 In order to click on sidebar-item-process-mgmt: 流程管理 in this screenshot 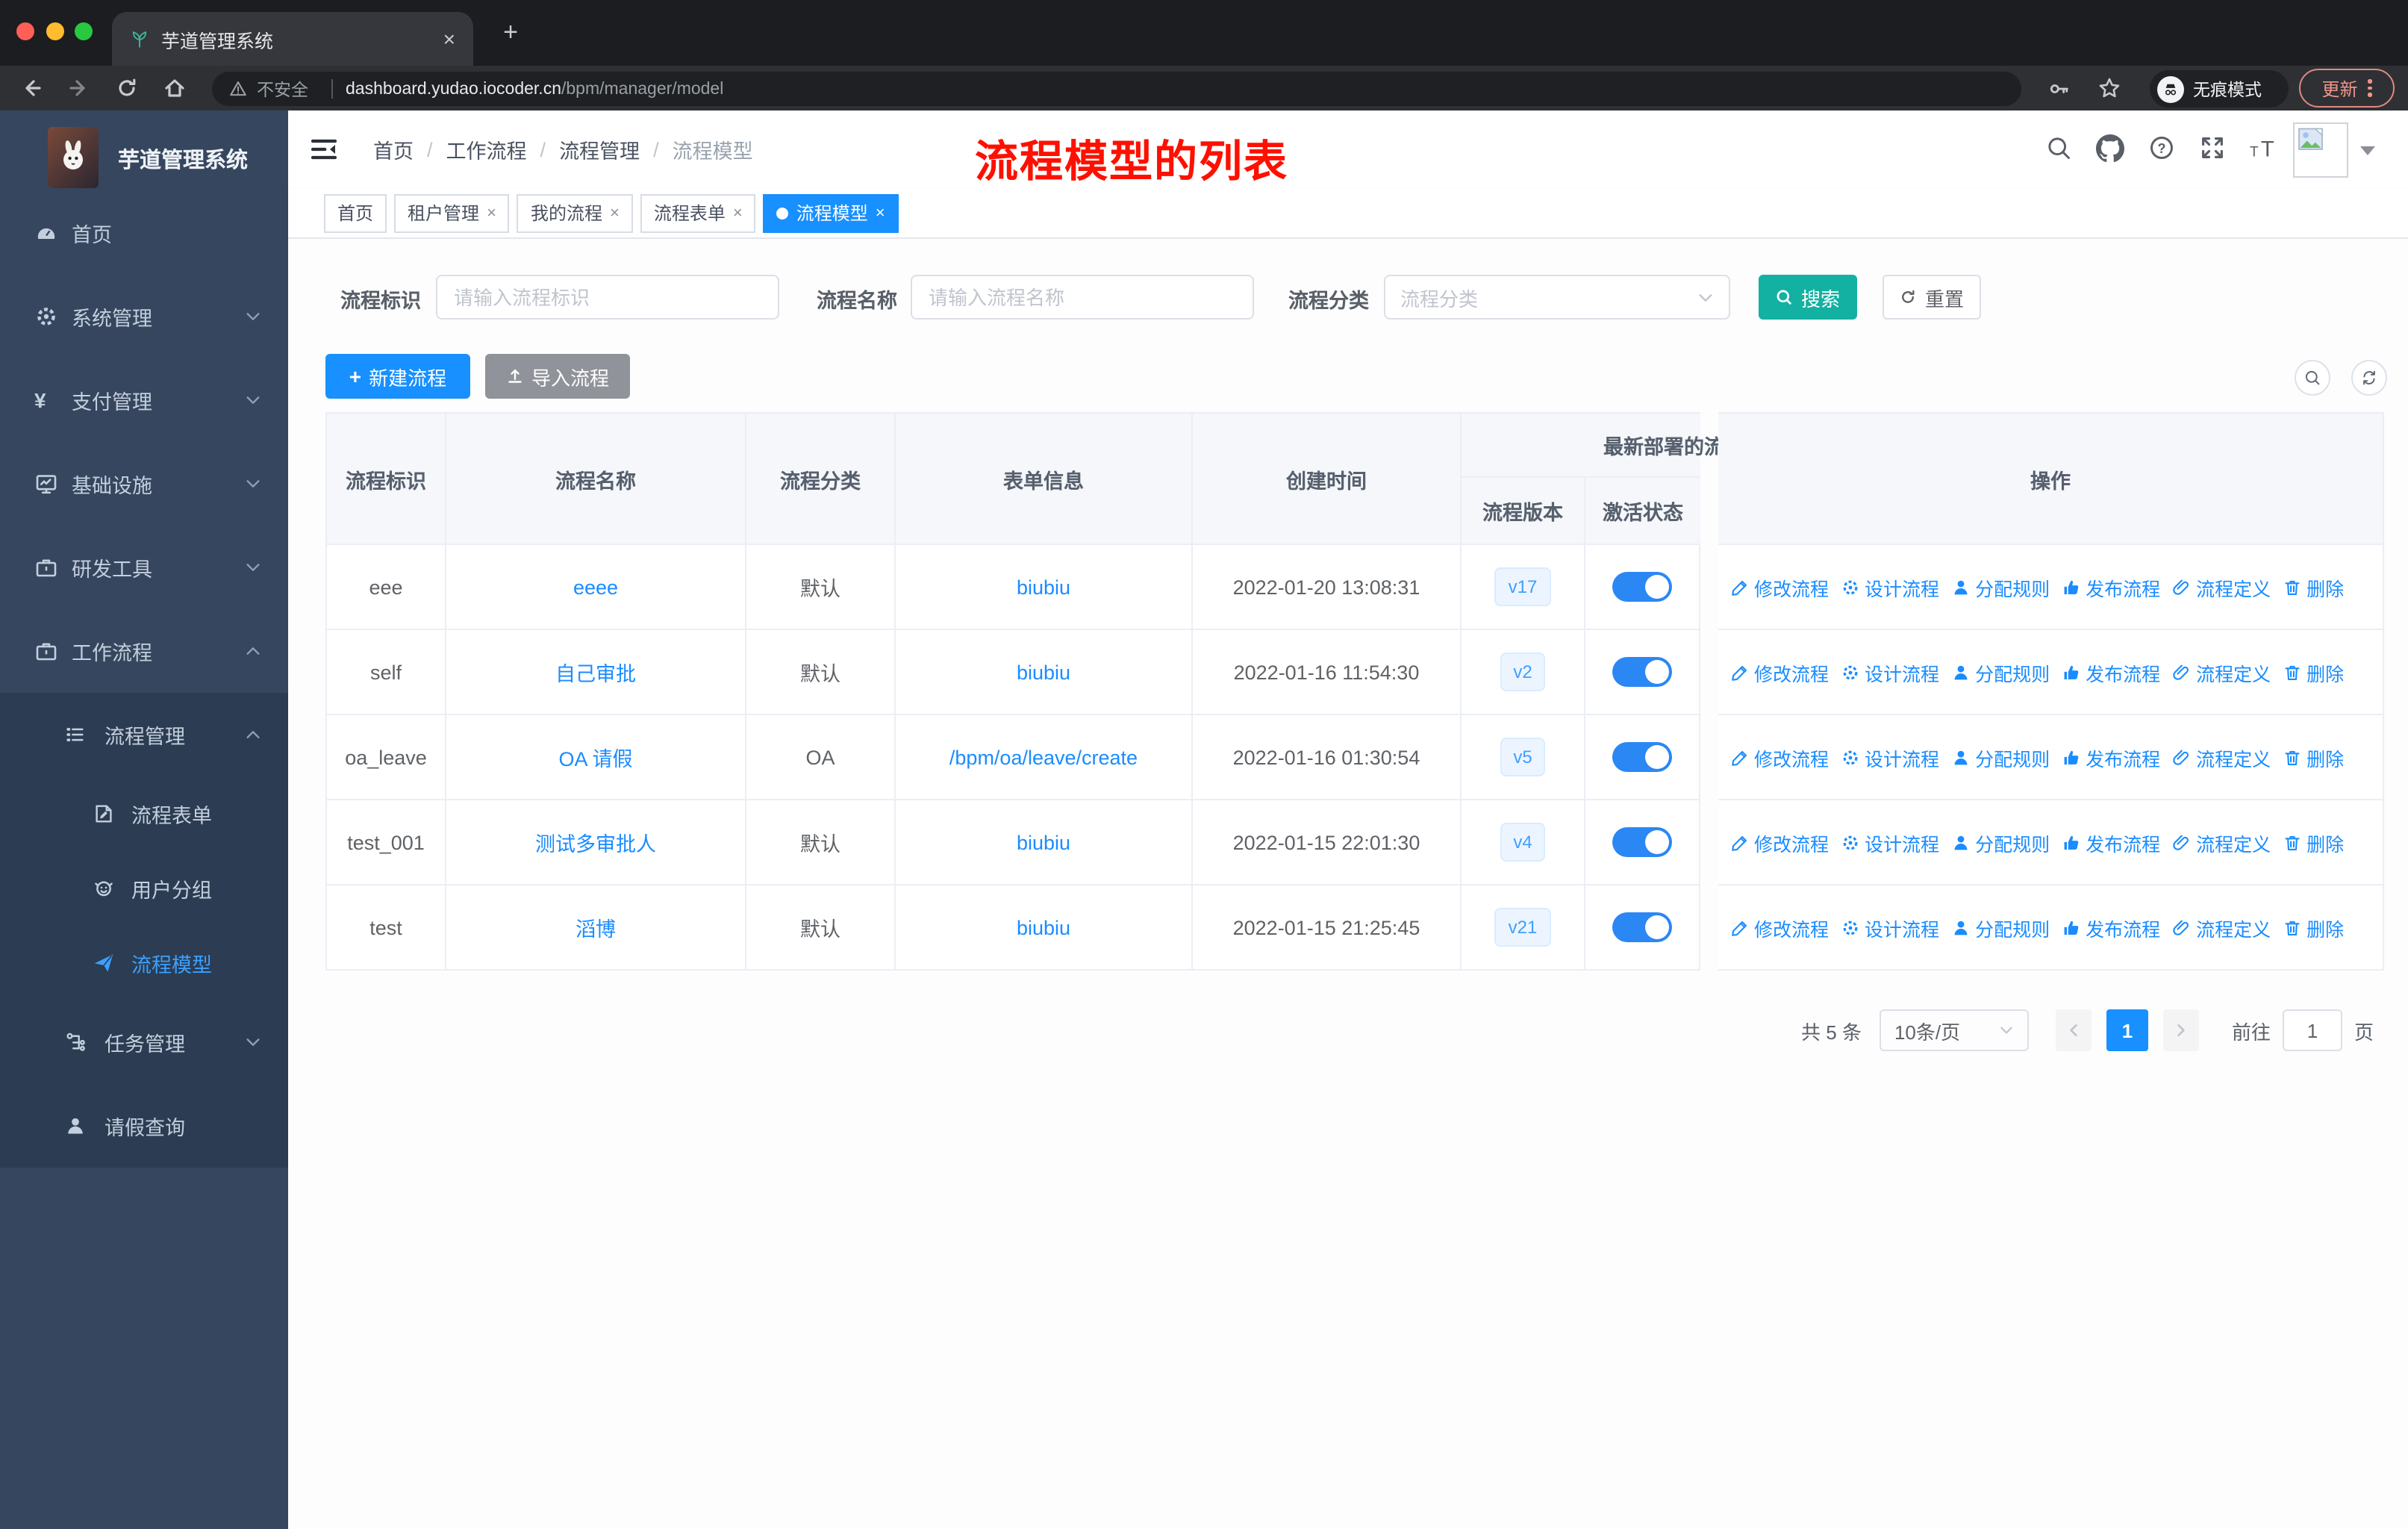, I will do `click(144, 734)`.